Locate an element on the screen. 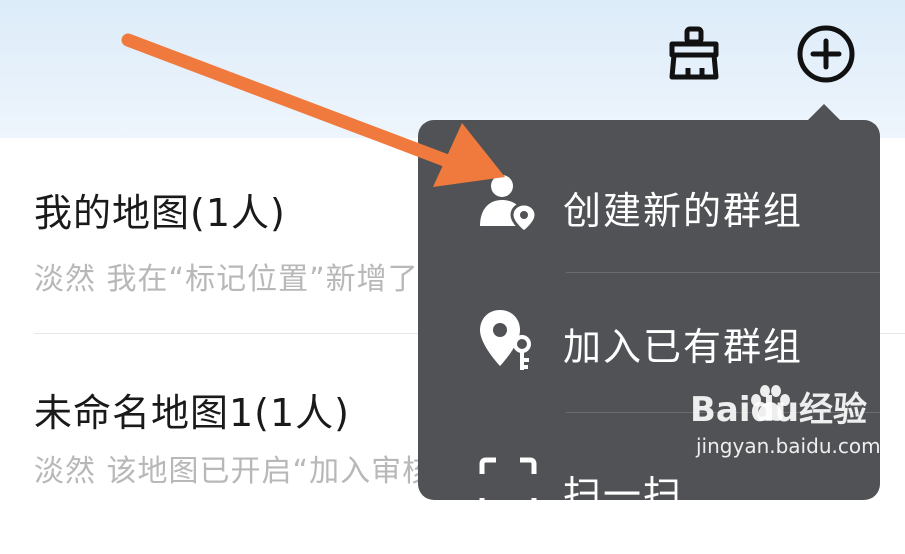  watermark-brand: Baidu经验 is located at coordinates (779, 410).